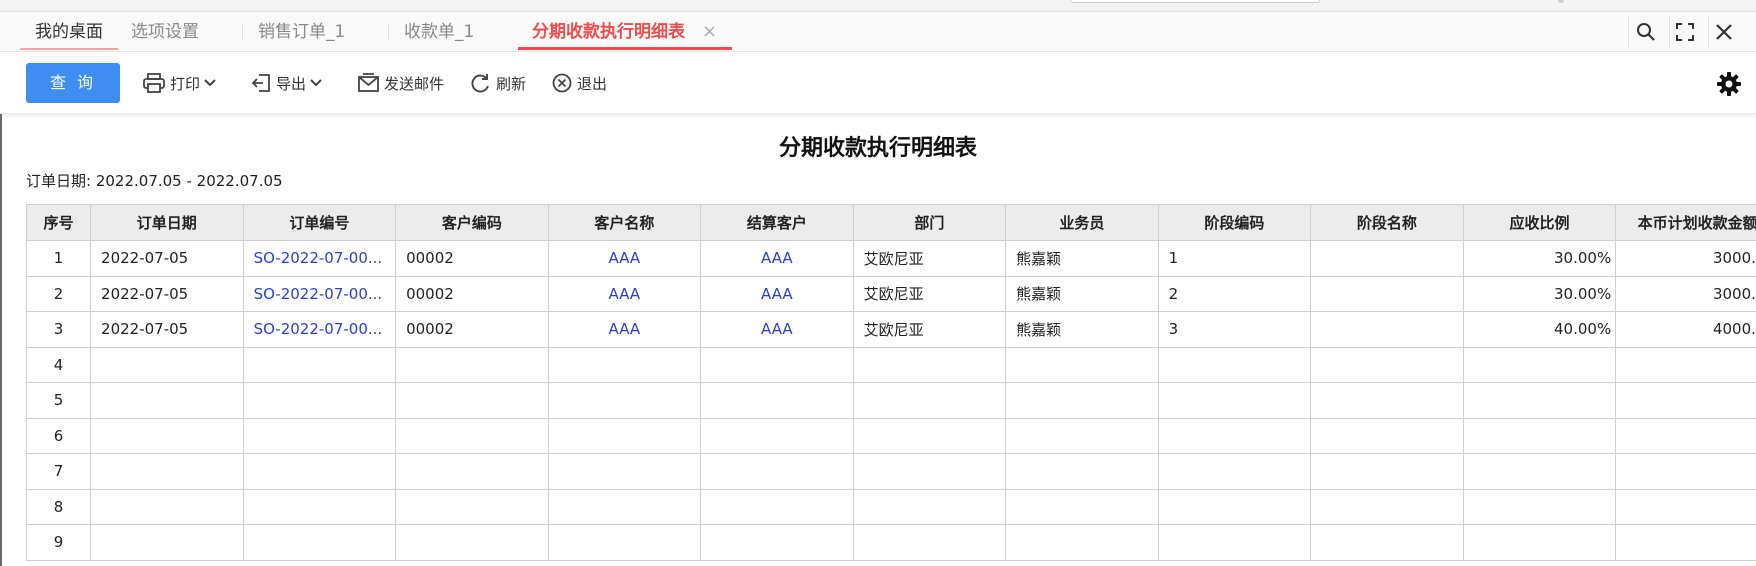 The image size is (1756, 566). I want to click on exit-button: 退出, so click(579, 83).